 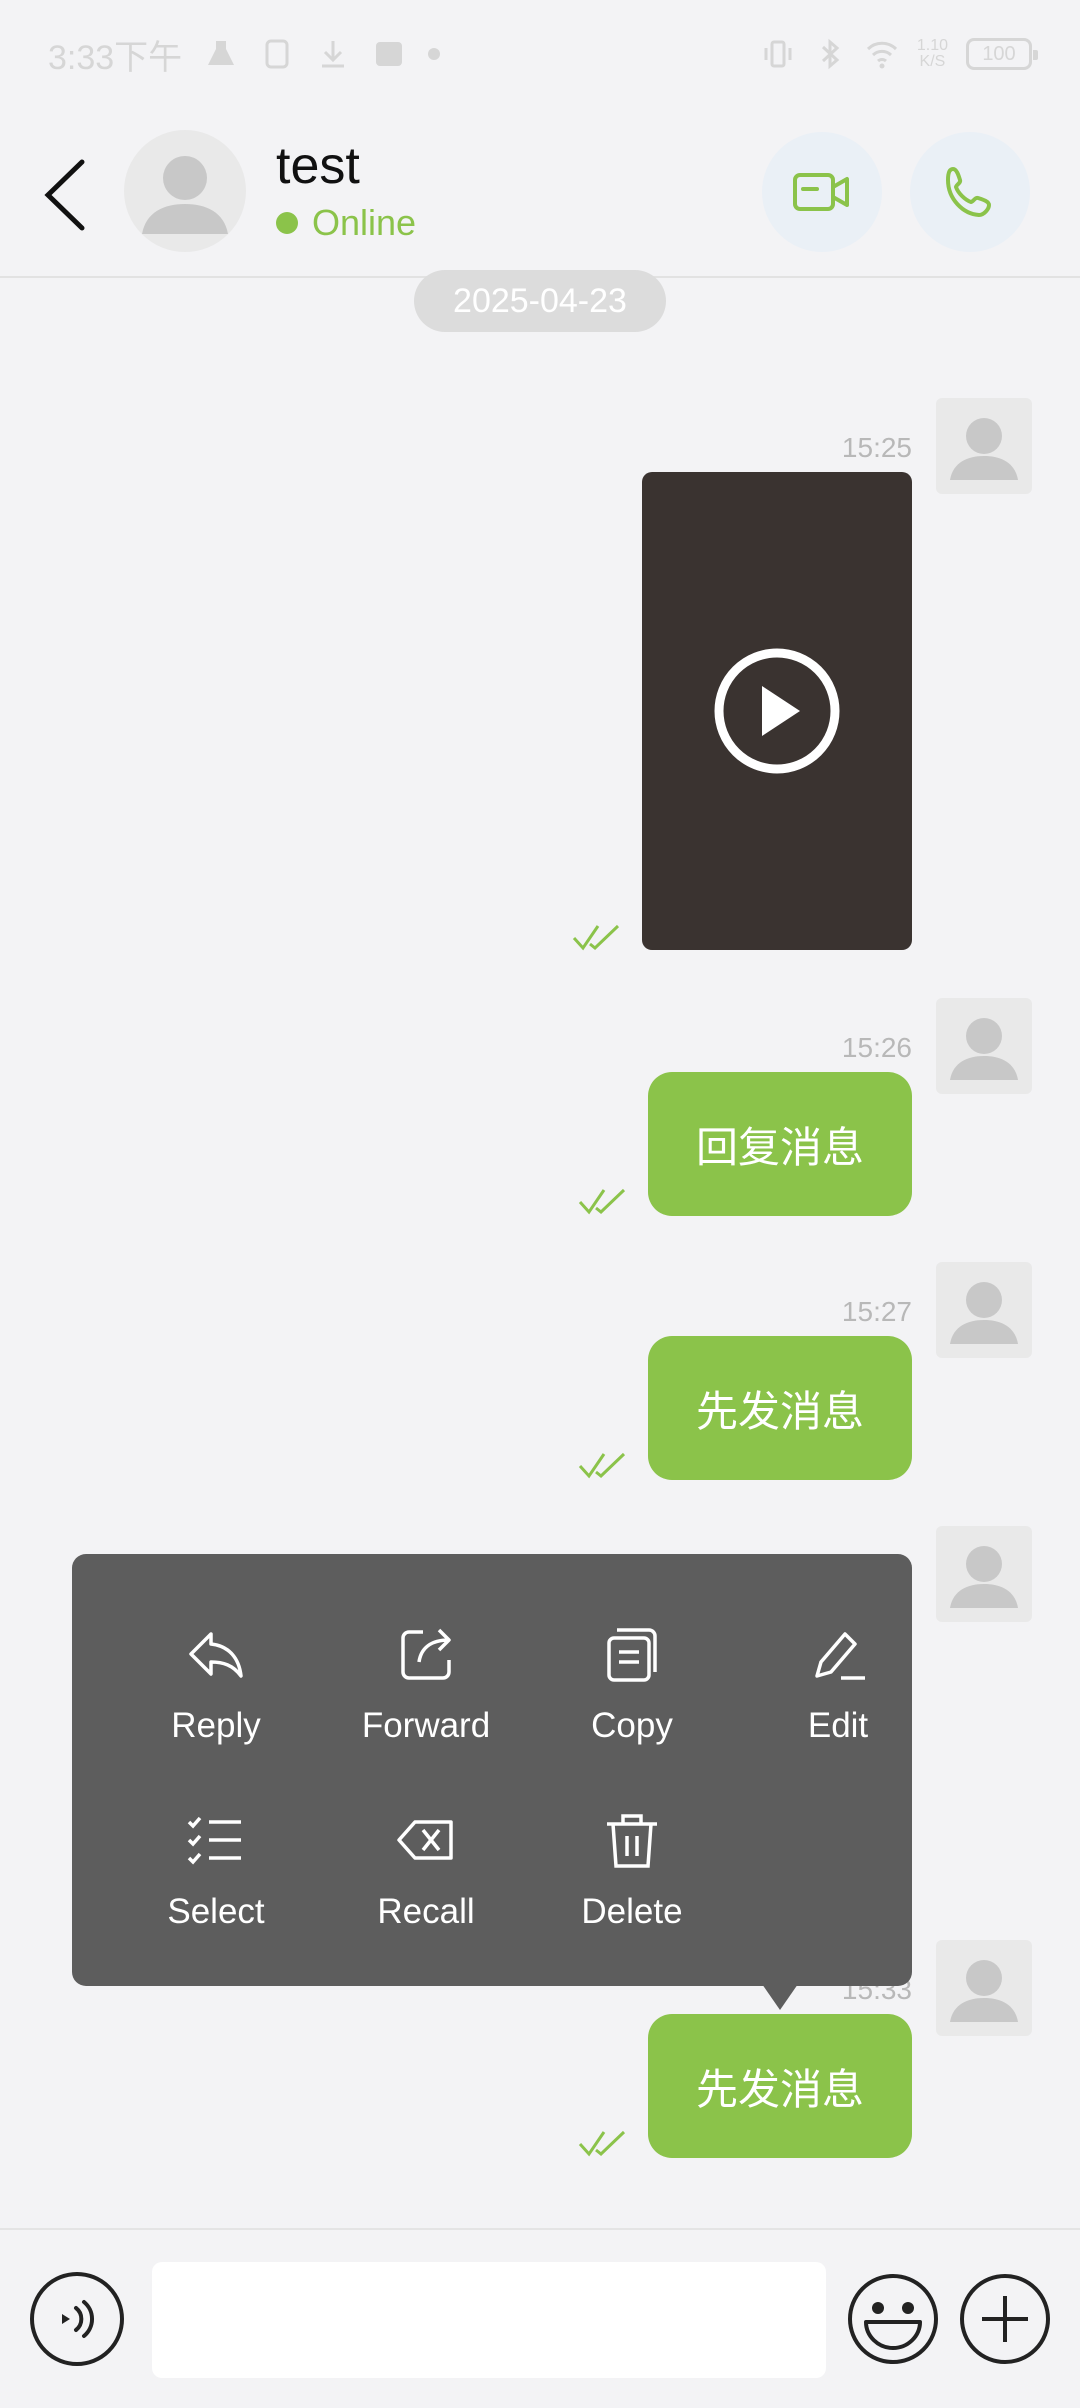 I want to click on menu-item-label: Select, so click(x=216, y=1911).